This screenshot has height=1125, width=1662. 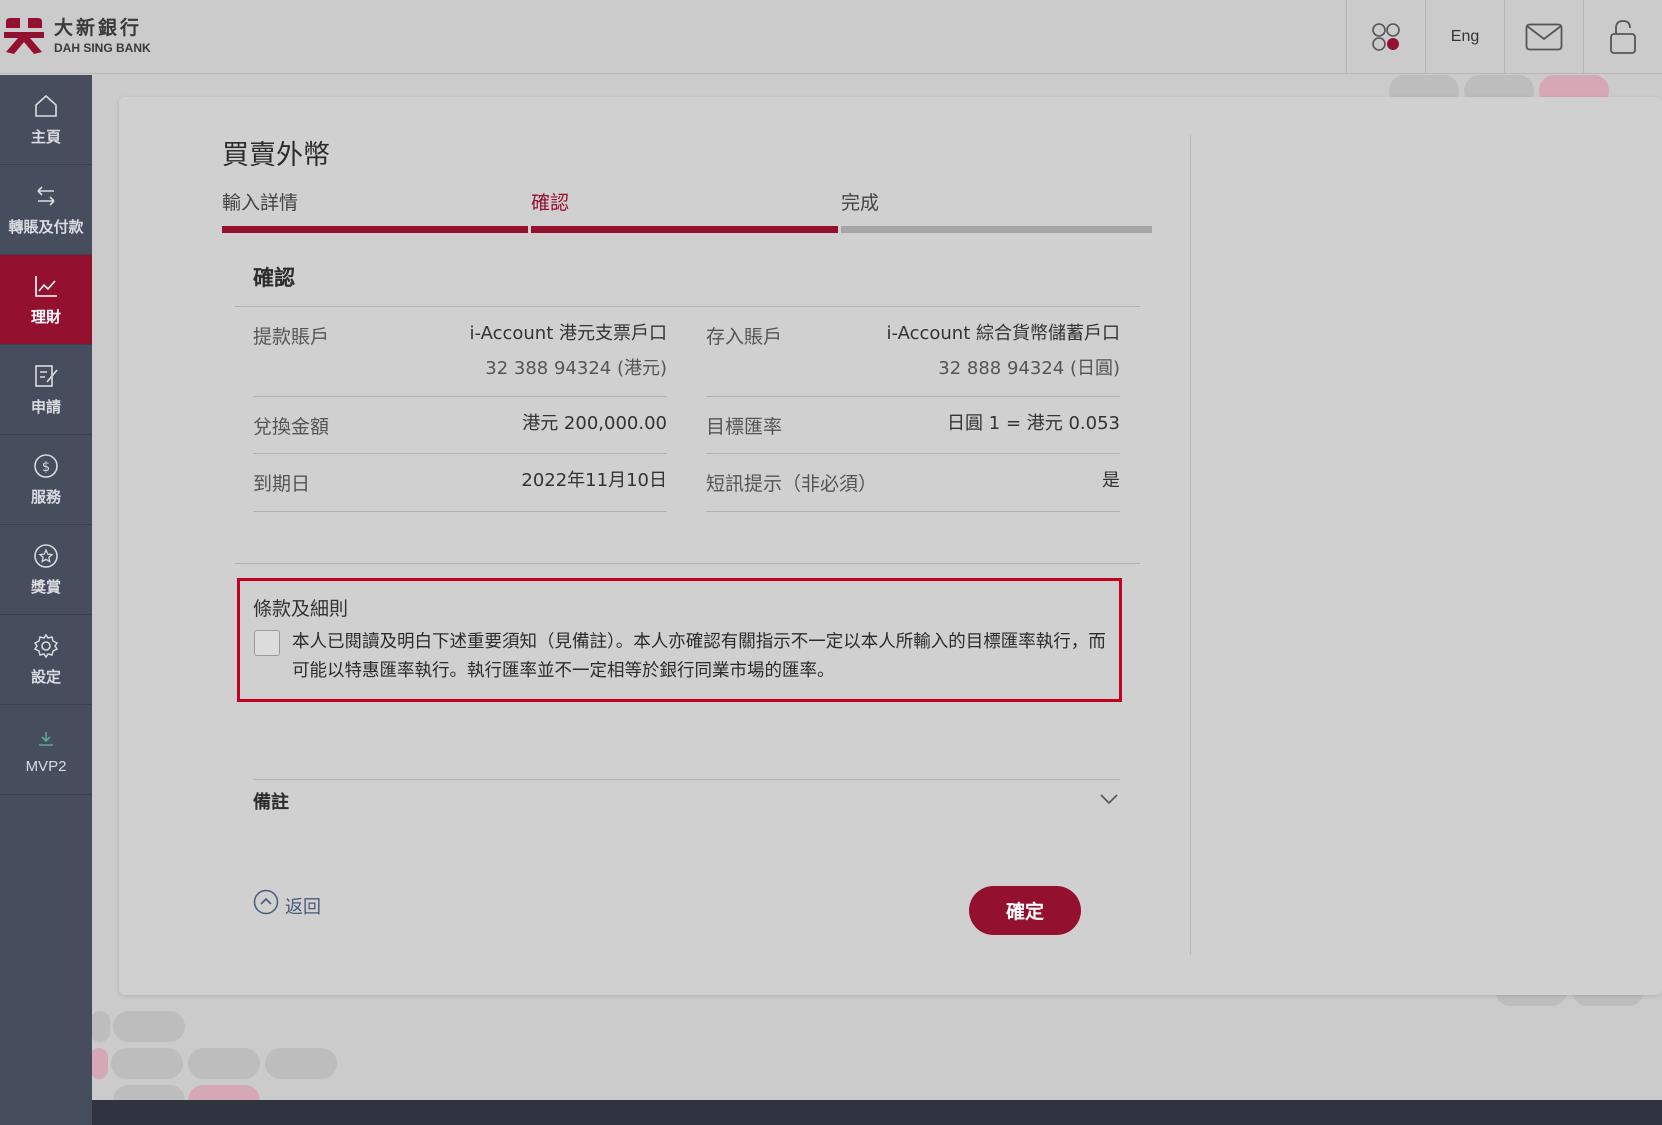 What do you see at coordinates (45, 587) in the screenshot?
I see `sidebar-item-label: 獎賞` at bounding box center [45, 587].